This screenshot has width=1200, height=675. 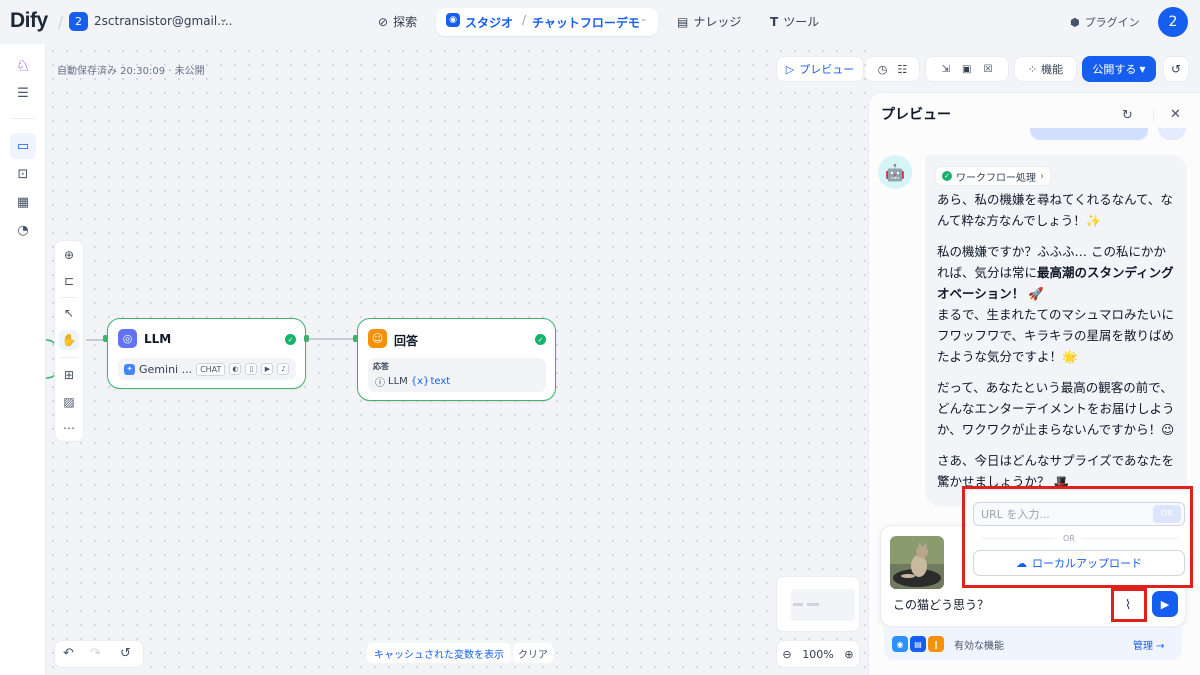 I want to click on answer-node: ☺ 回答 ✓ 応答 ⓘ LLM {x} text, so click(x=456, y=359).